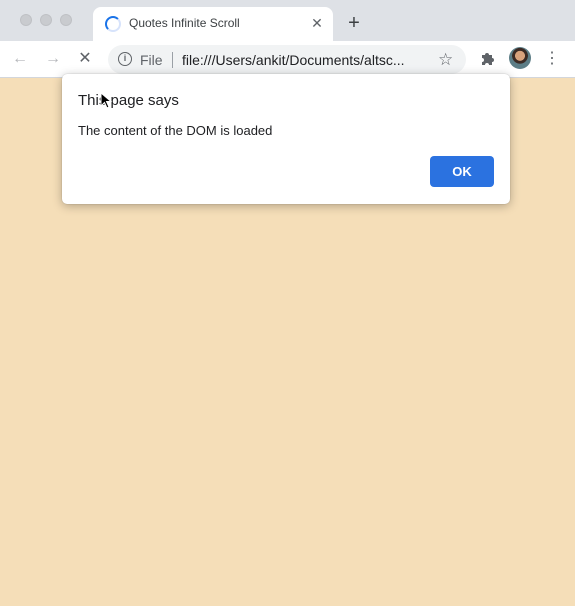 This screenshot has height=606, width=575. Describe the element at coordinates (184, 23) in the screenshot. I see `tab-title: Quotes Infinite Scroll` at that location.